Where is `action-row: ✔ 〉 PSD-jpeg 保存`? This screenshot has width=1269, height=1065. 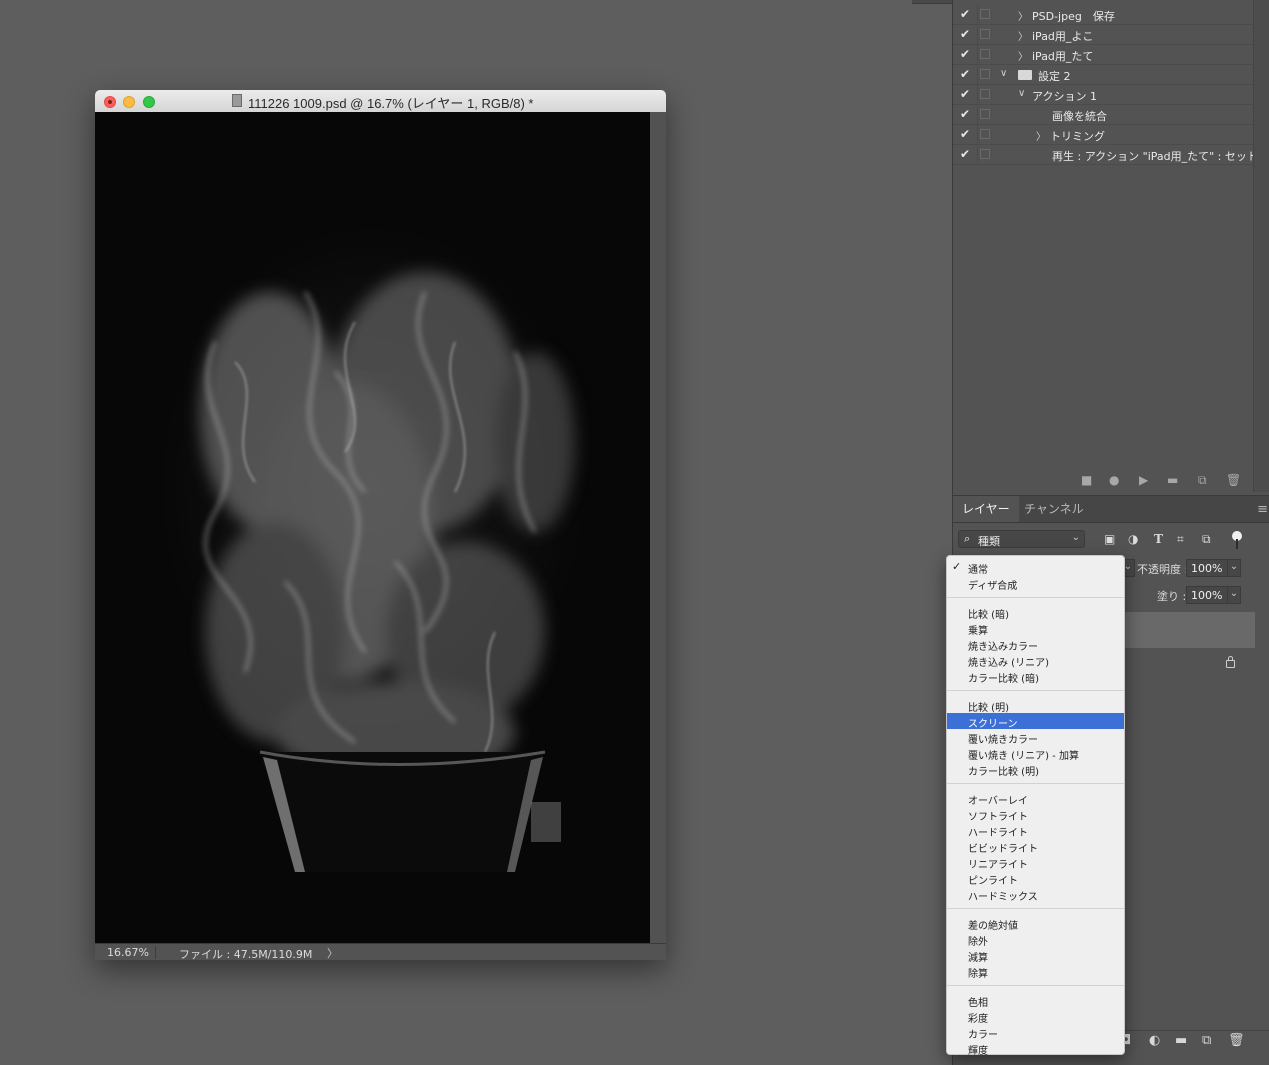 action-row: ✔ 〉 PSD-jpeg 保存 is located at coordinates (1103, 15).